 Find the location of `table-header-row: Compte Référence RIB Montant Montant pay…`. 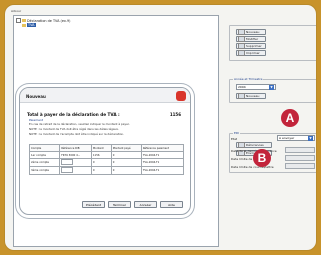

table-header-row: Compte Référence RIB Montant Montant pay… is located at coordinates (106, 148).